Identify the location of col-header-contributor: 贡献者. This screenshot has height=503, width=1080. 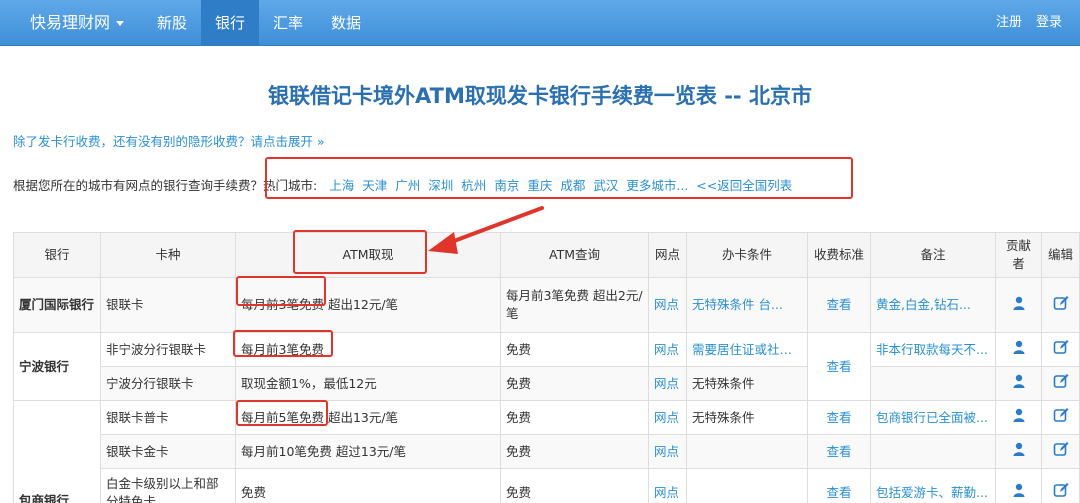
(1018, 255).